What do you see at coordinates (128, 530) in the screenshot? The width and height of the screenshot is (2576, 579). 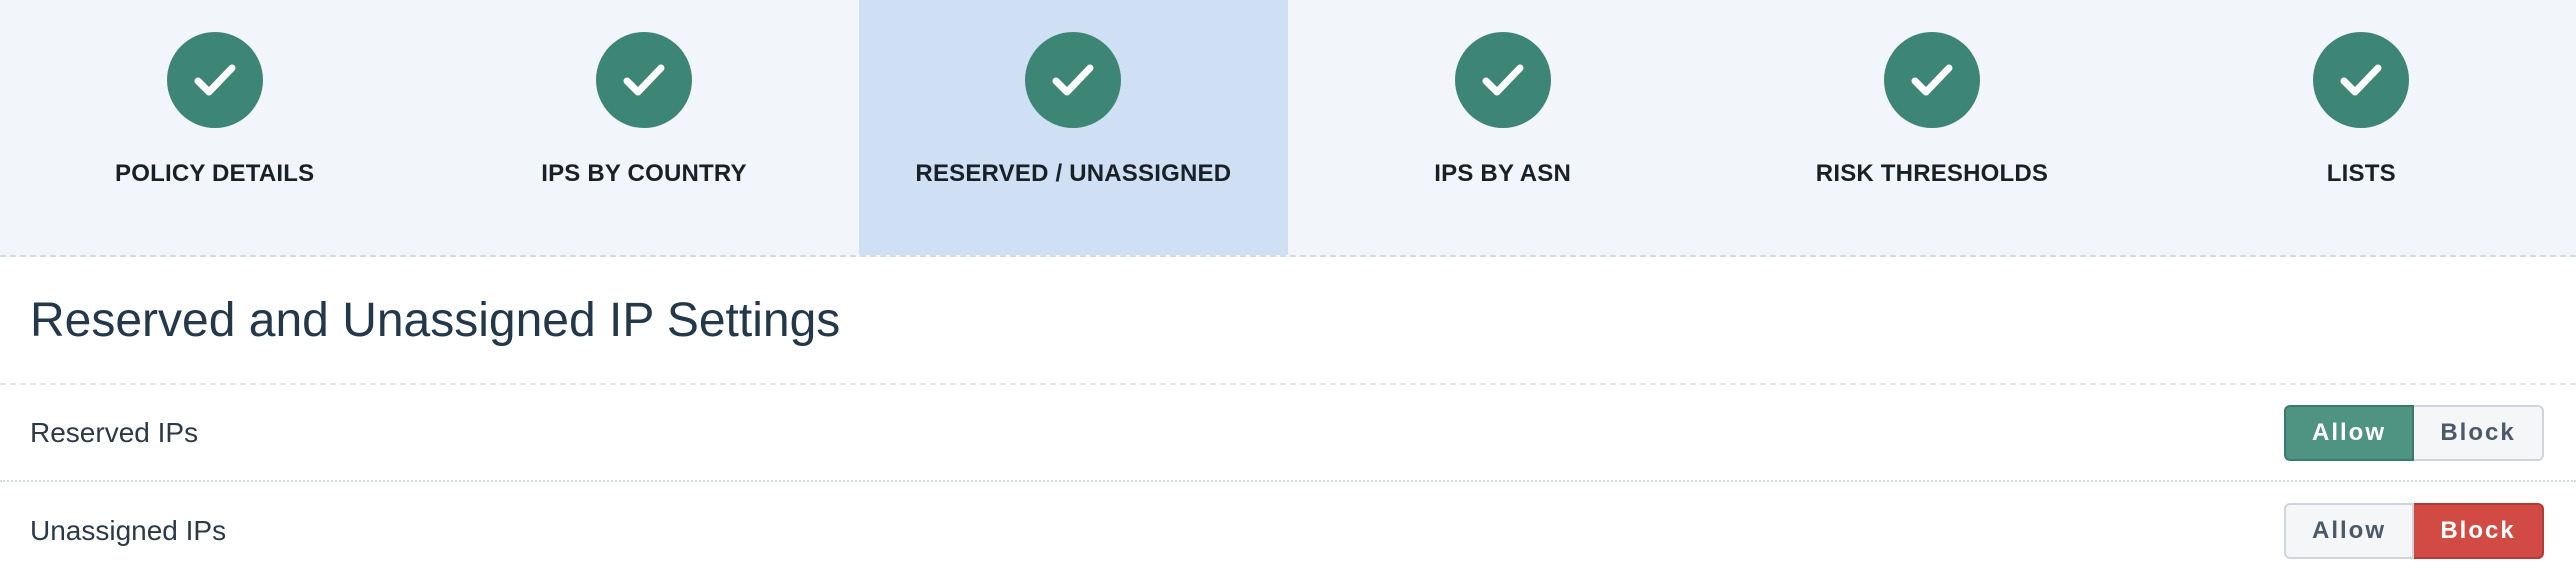 I see `setting-label: Unassigned IPs` at bounding box center [128, 530].